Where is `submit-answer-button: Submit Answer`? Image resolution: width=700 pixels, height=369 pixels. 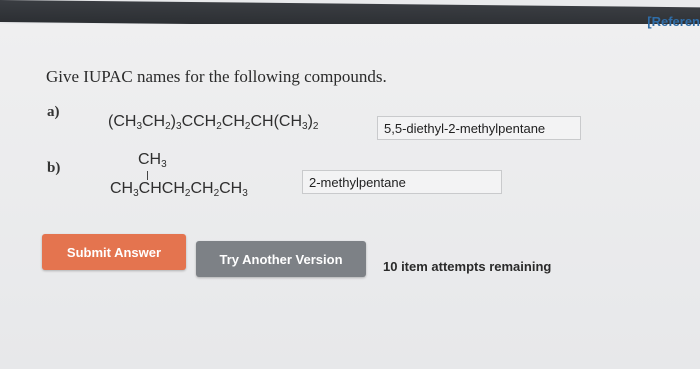
submit-answer-button: Submit Answer is located at coordinates (114, 252).